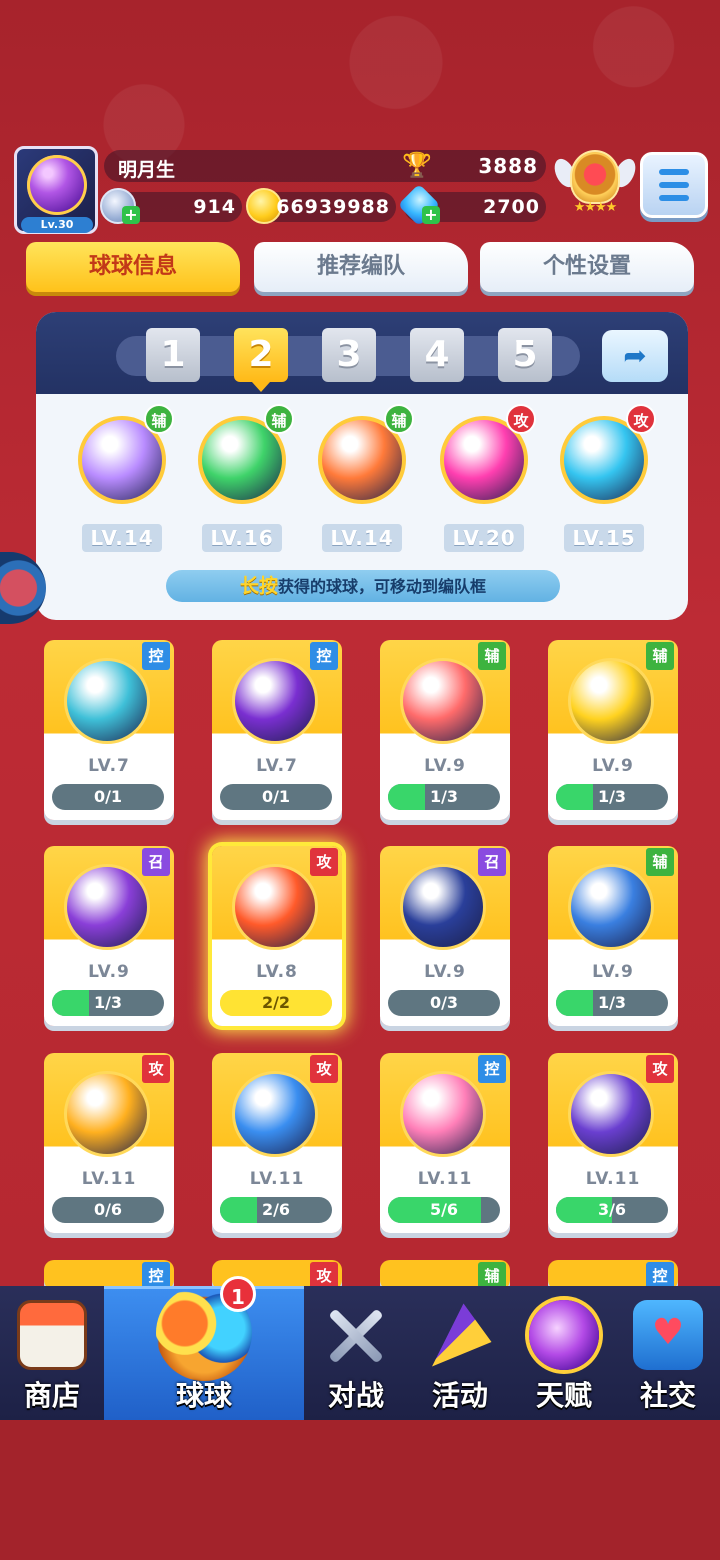  Describe the element at coordinates (147, 170) in the screenshot. I see `player-name: 明月生` at that location.